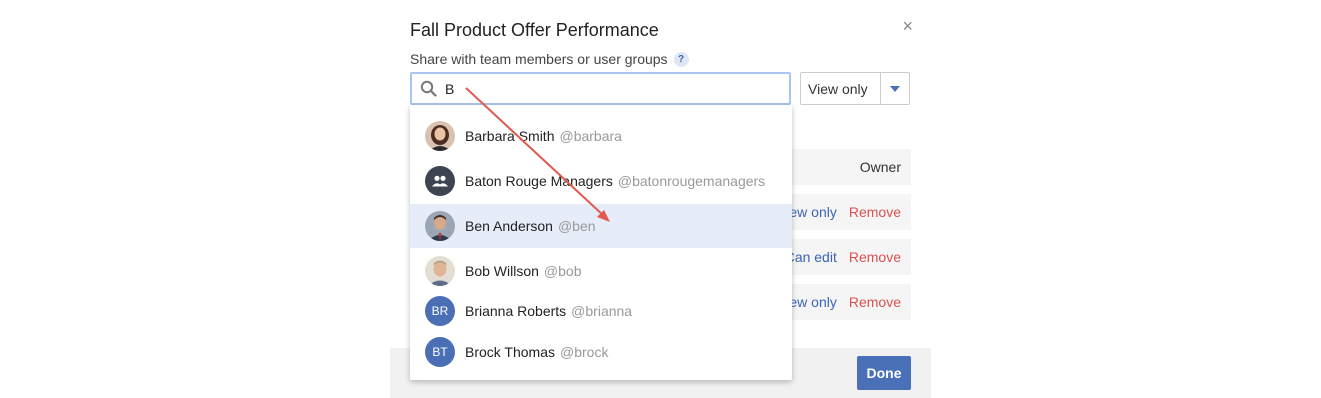 The height and width of the screenshot is (398, 1321). I want to click on permission-label: View only, so click(841, 88).